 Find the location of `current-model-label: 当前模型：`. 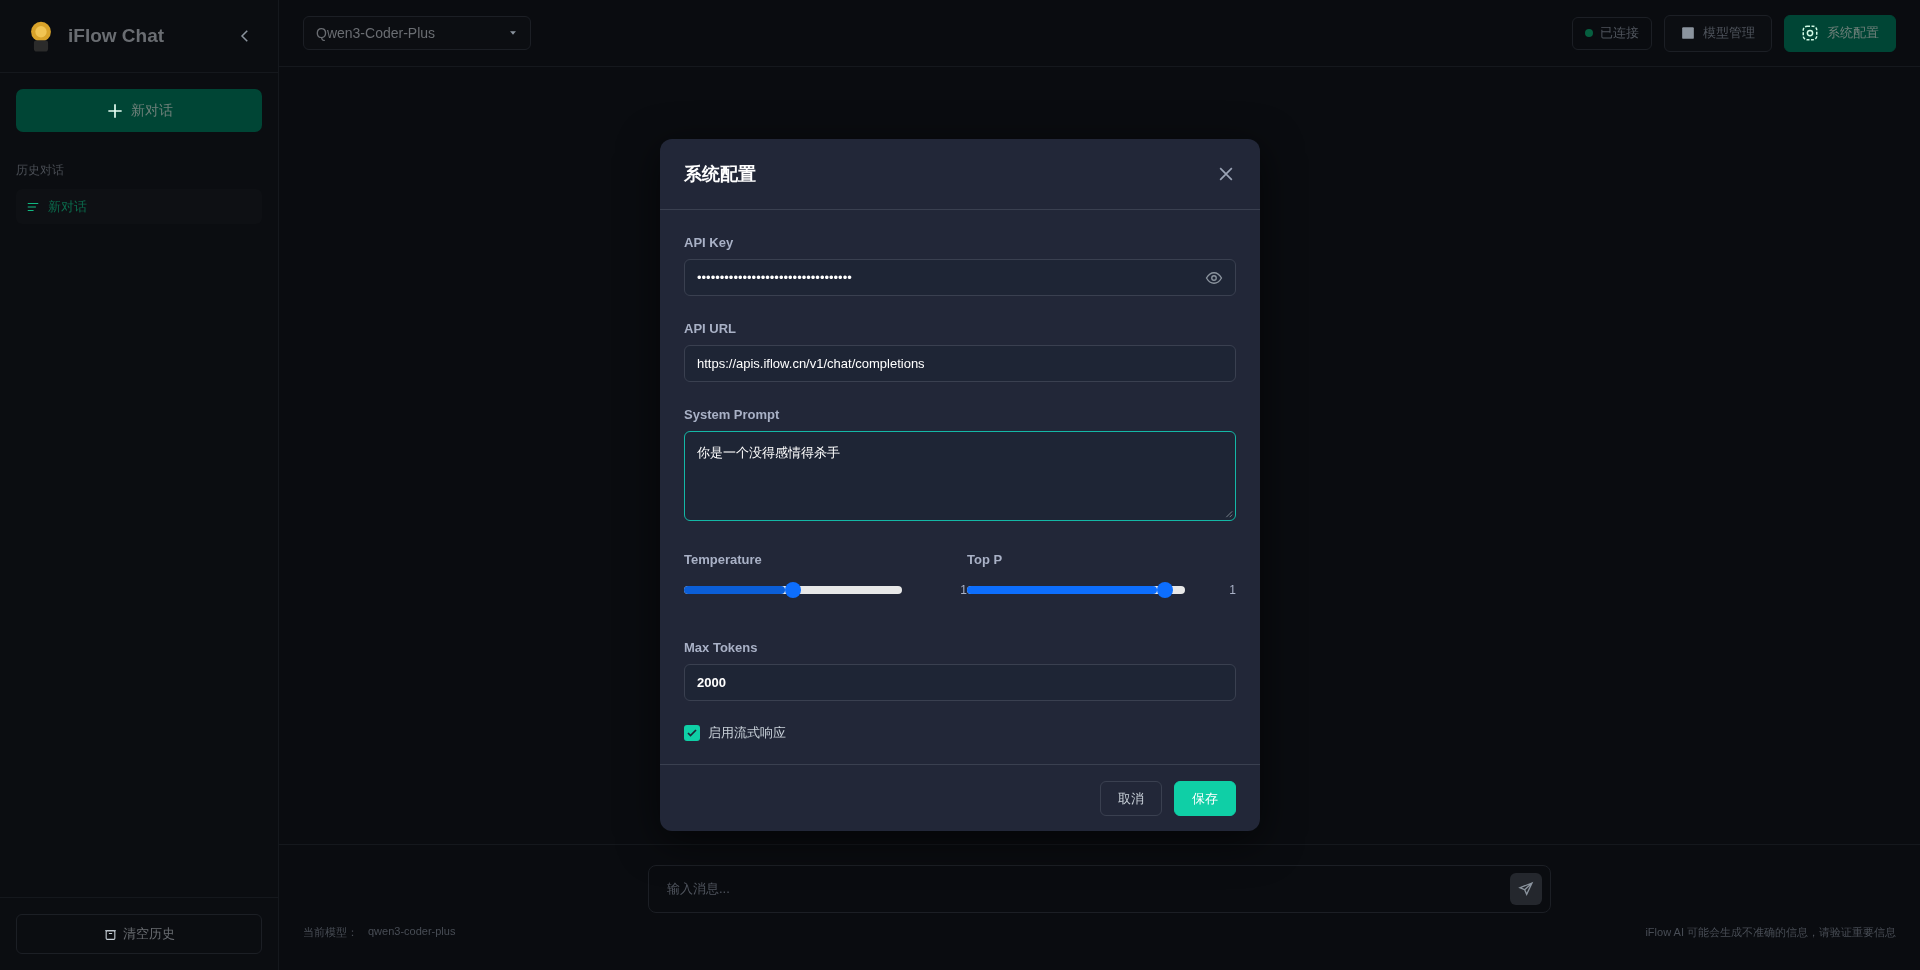

current-model-label: 当前模型： is located at coordinates (330, 932).